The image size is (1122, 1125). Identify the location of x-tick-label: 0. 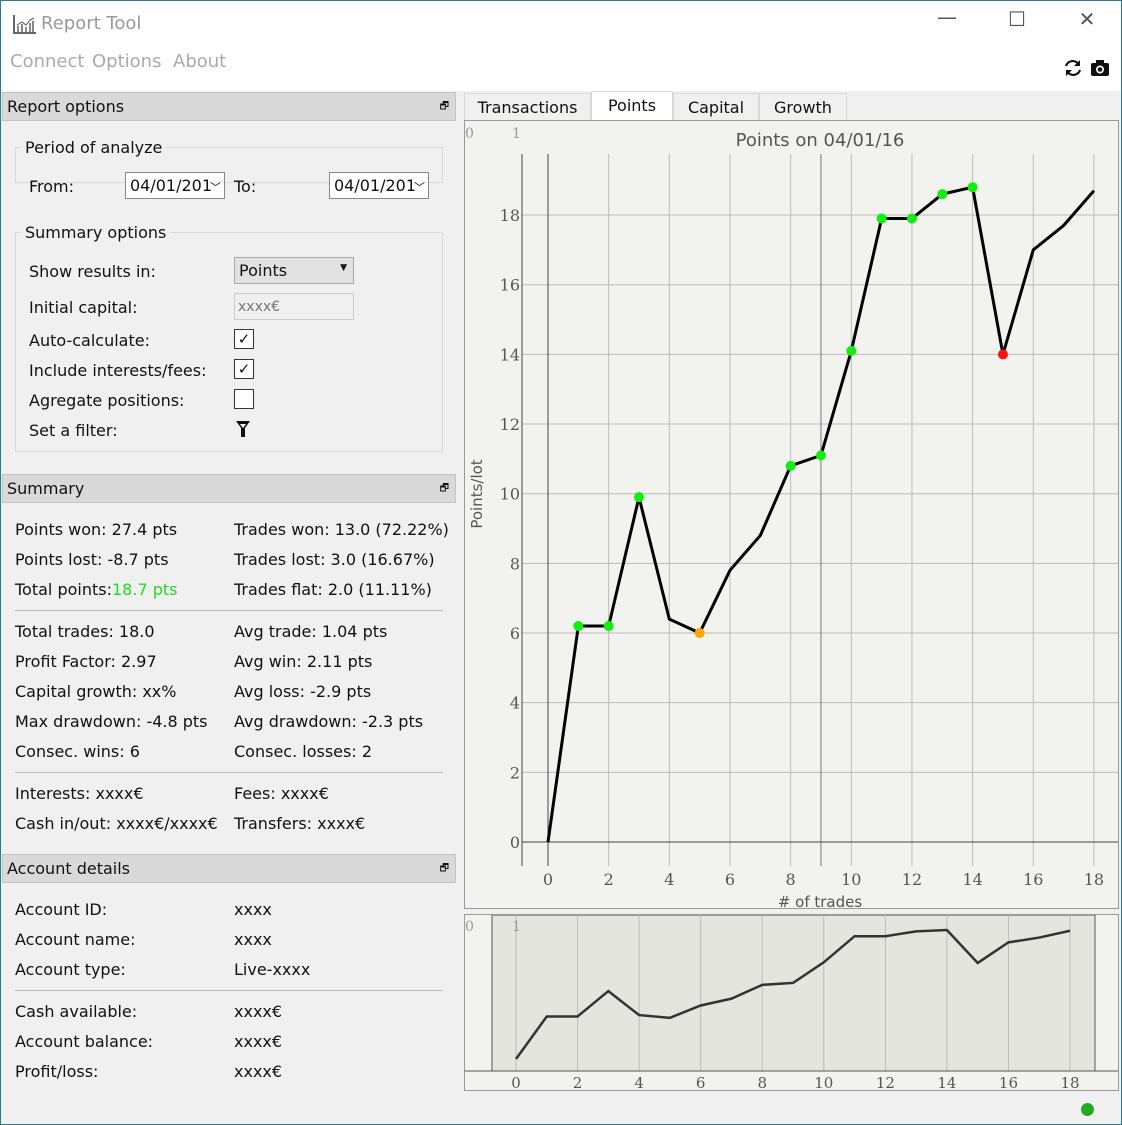
(548, 879).